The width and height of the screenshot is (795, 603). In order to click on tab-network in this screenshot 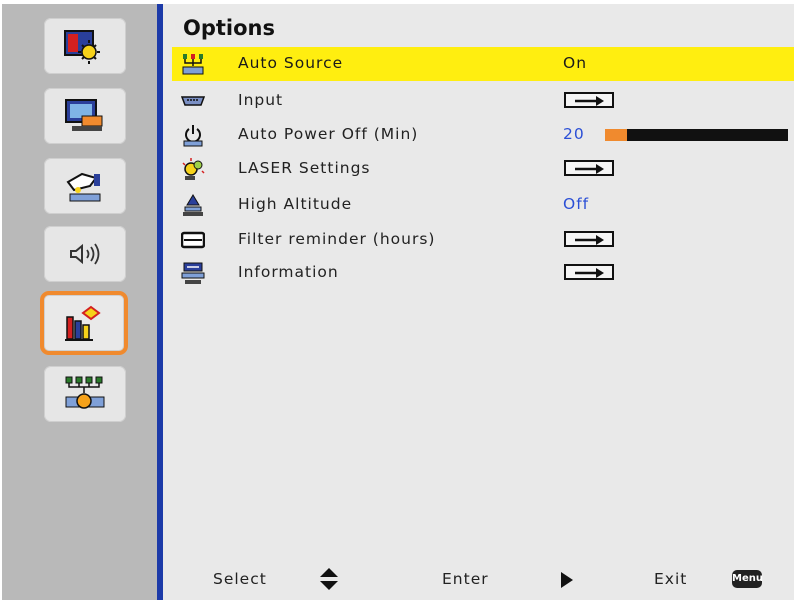, I will do `click(85, 394)`.